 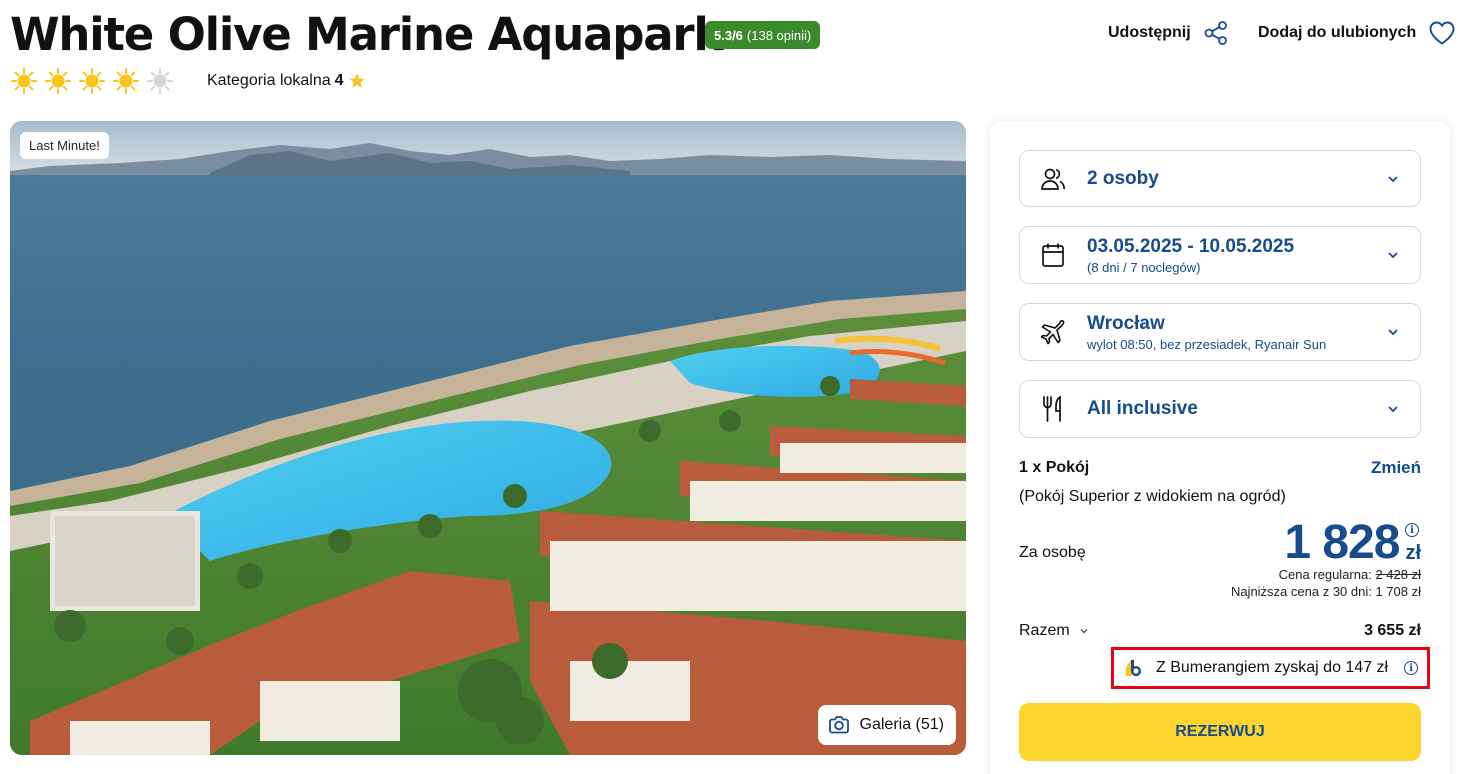 I want to click on room-count: 1 x Pokój, so click(x=1054, y=467).